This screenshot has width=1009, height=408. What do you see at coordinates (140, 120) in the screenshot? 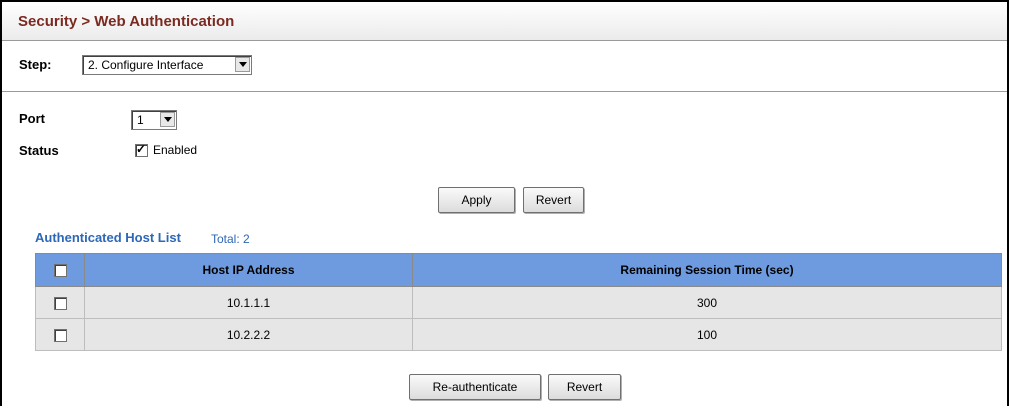
I see `port-select-value: 1` at bounding box center [140, 120].